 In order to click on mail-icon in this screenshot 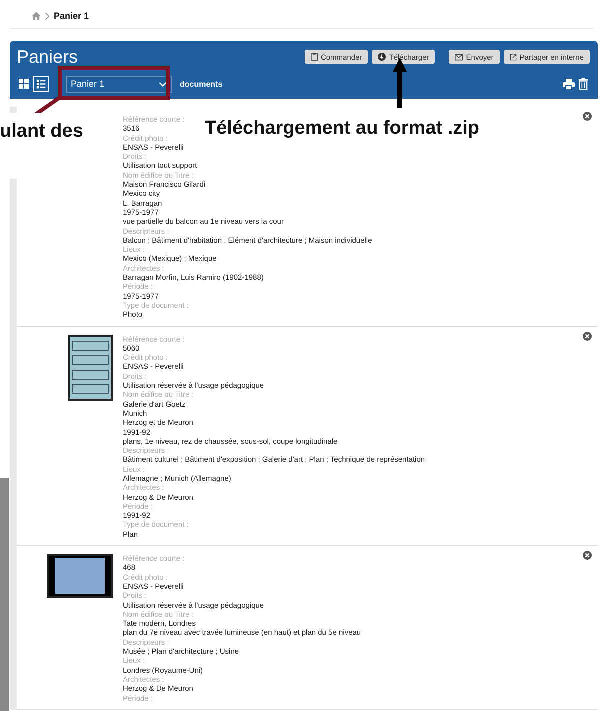, I will do `click(459, 57)`.